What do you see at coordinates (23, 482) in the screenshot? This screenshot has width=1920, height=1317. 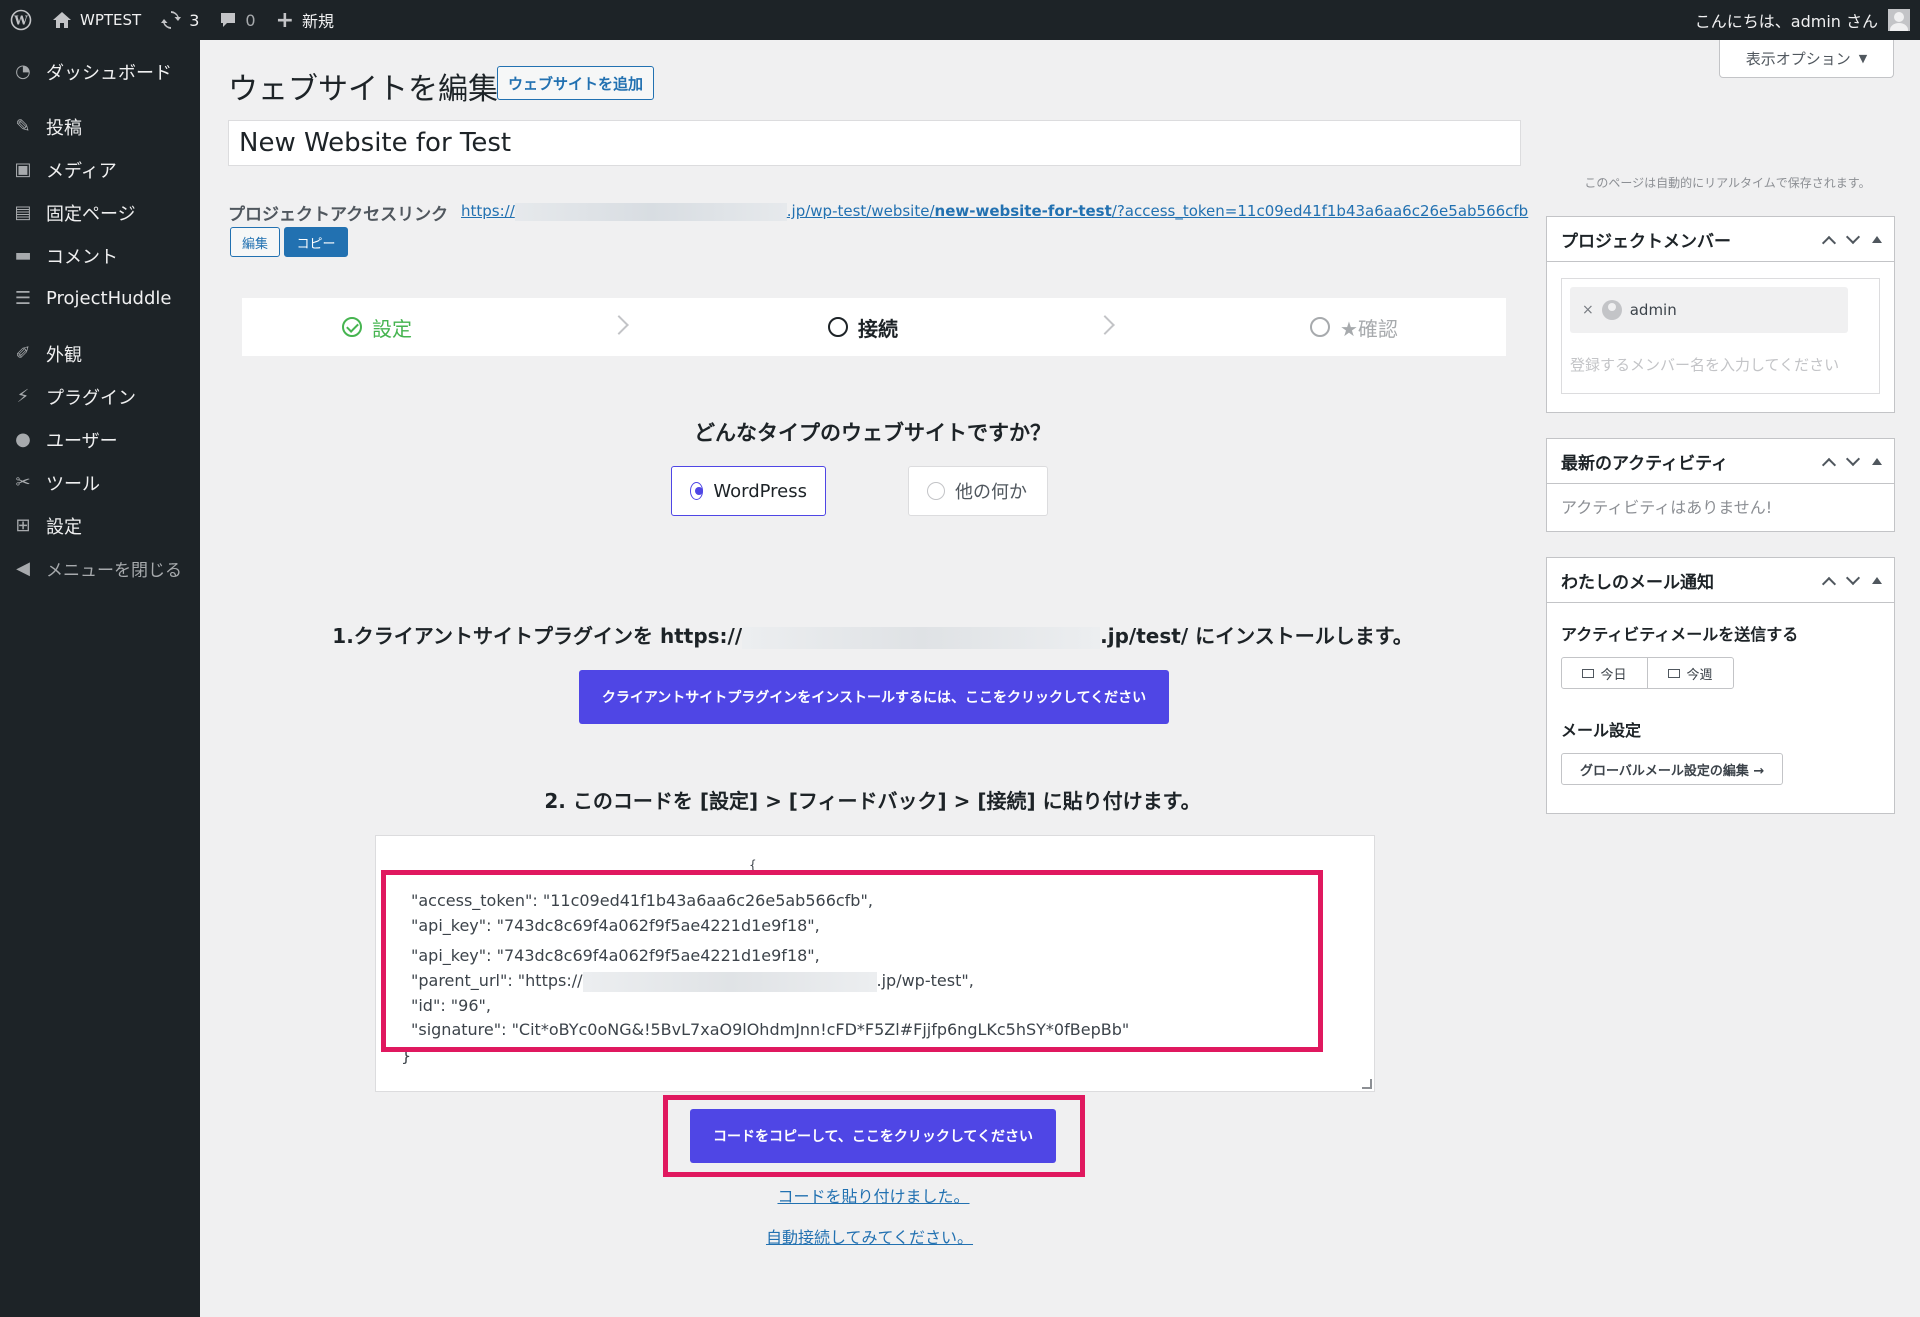 I see `wrench-icon: ✂` at bounding box center [23, 482].